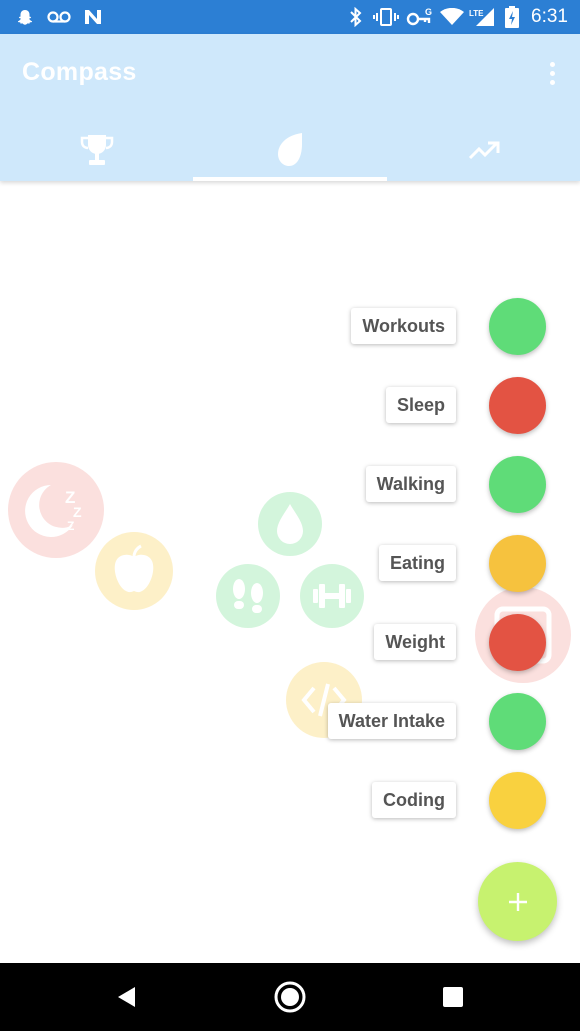  I want to click on trophy-icon, so click(96, 150).